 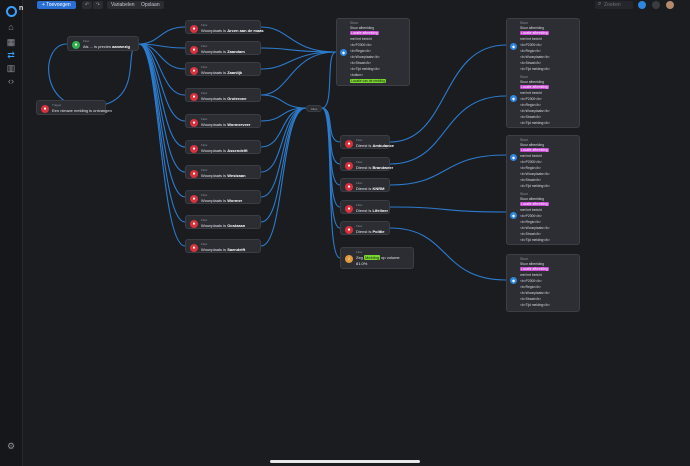 I want to click on woonplaats-node: ● Flow Woonplaats is Saendelft, so click(x=223, y=246).